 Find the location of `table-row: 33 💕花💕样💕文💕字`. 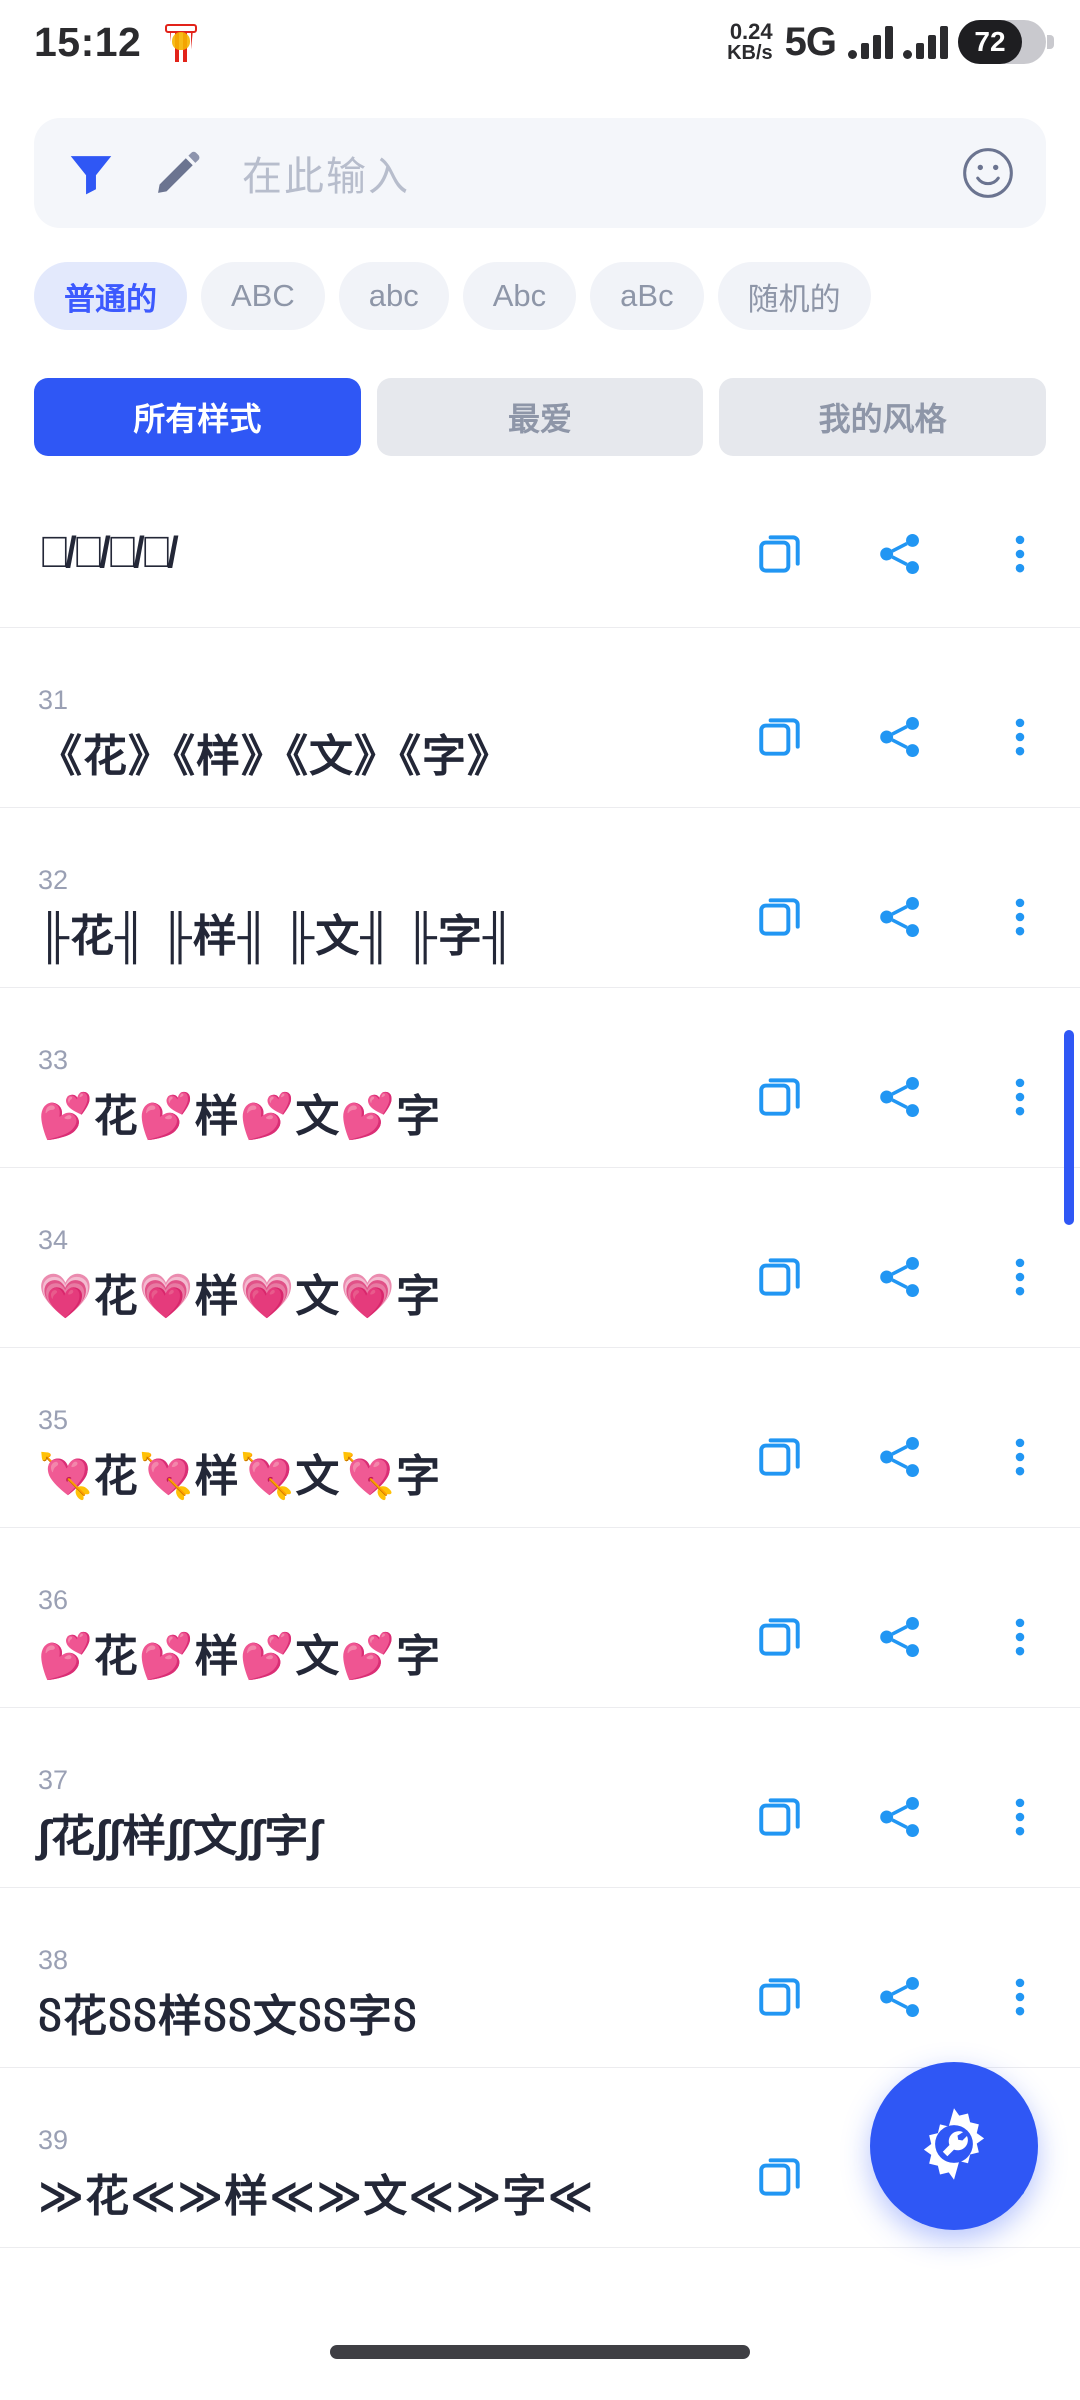

table-row: 33 💕花💕样💕文💕字 is located at coordinates (540, 1078).